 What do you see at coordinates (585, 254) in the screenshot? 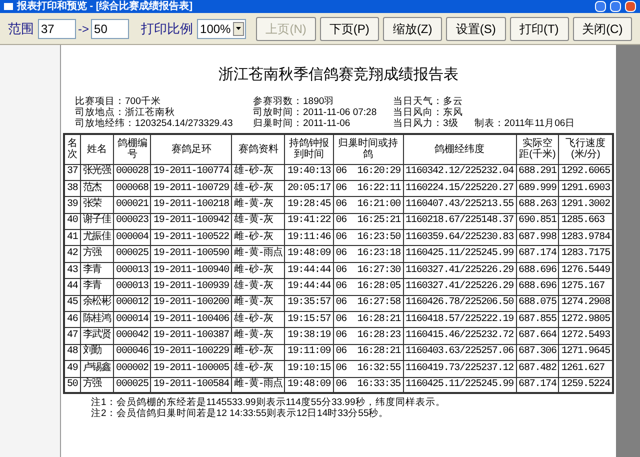
I see `table-cell: 1283.7175` at bounding box center [585, 254].